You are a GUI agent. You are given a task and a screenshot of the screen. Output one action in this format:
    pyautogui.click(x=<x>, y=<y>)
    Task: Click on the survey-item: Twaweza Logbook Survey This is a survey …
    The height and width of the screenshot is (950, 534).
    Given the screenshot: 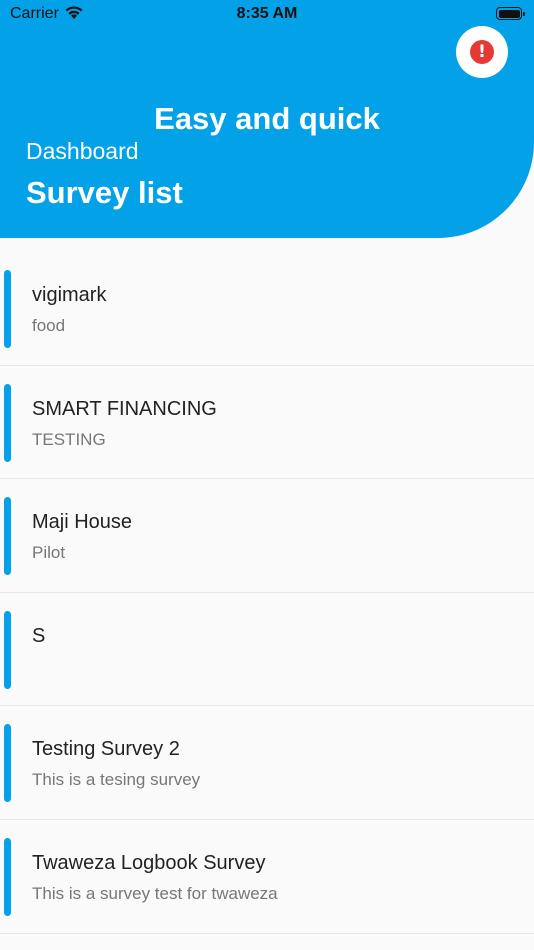 What is the action you would take?
    pyautogui.click(x=267, y=877)
    